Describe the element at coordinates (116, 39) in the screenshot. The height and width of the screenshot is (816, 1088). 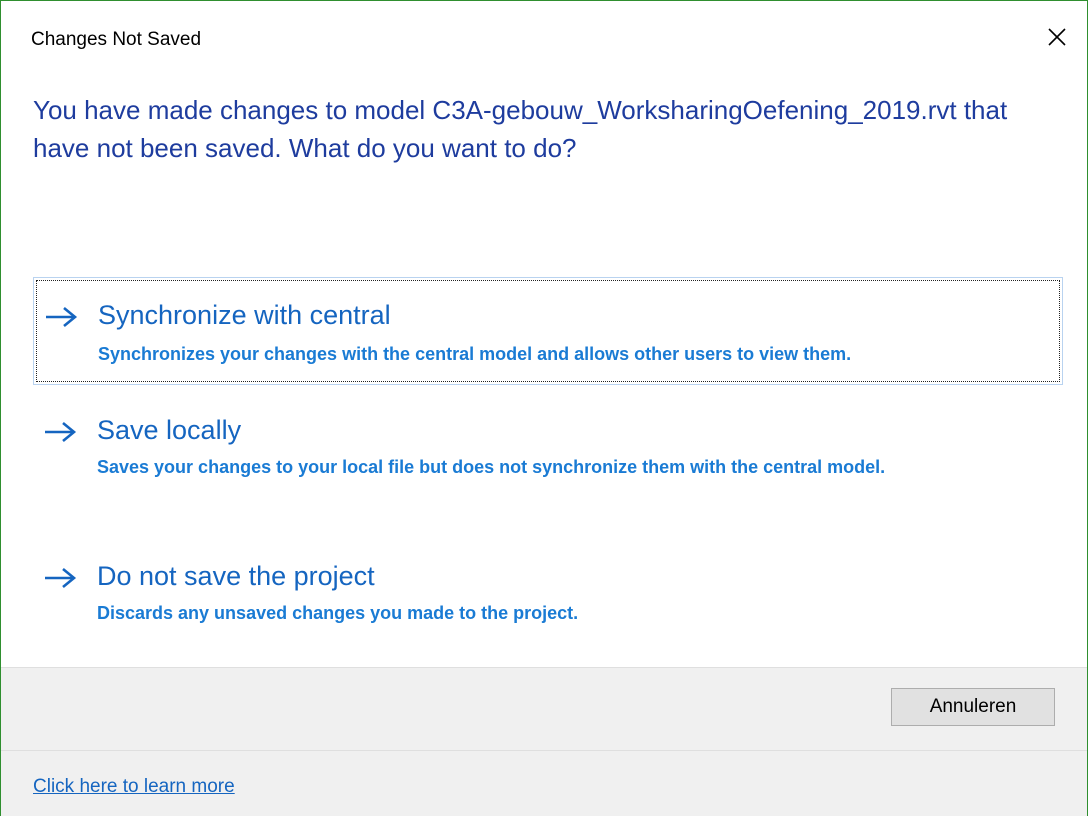
I see `dialog-title: Changes Not Saved` at that location.